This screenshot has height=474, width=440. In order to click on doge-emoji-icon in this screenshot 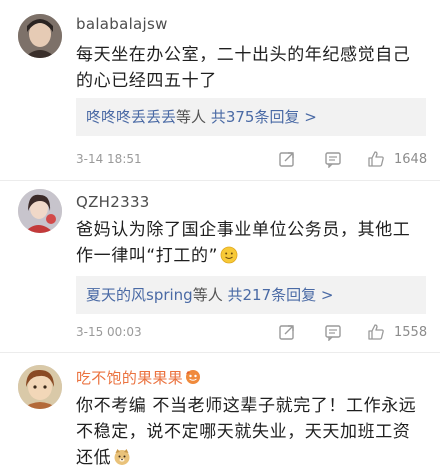, I will do `click(122, 457)`.